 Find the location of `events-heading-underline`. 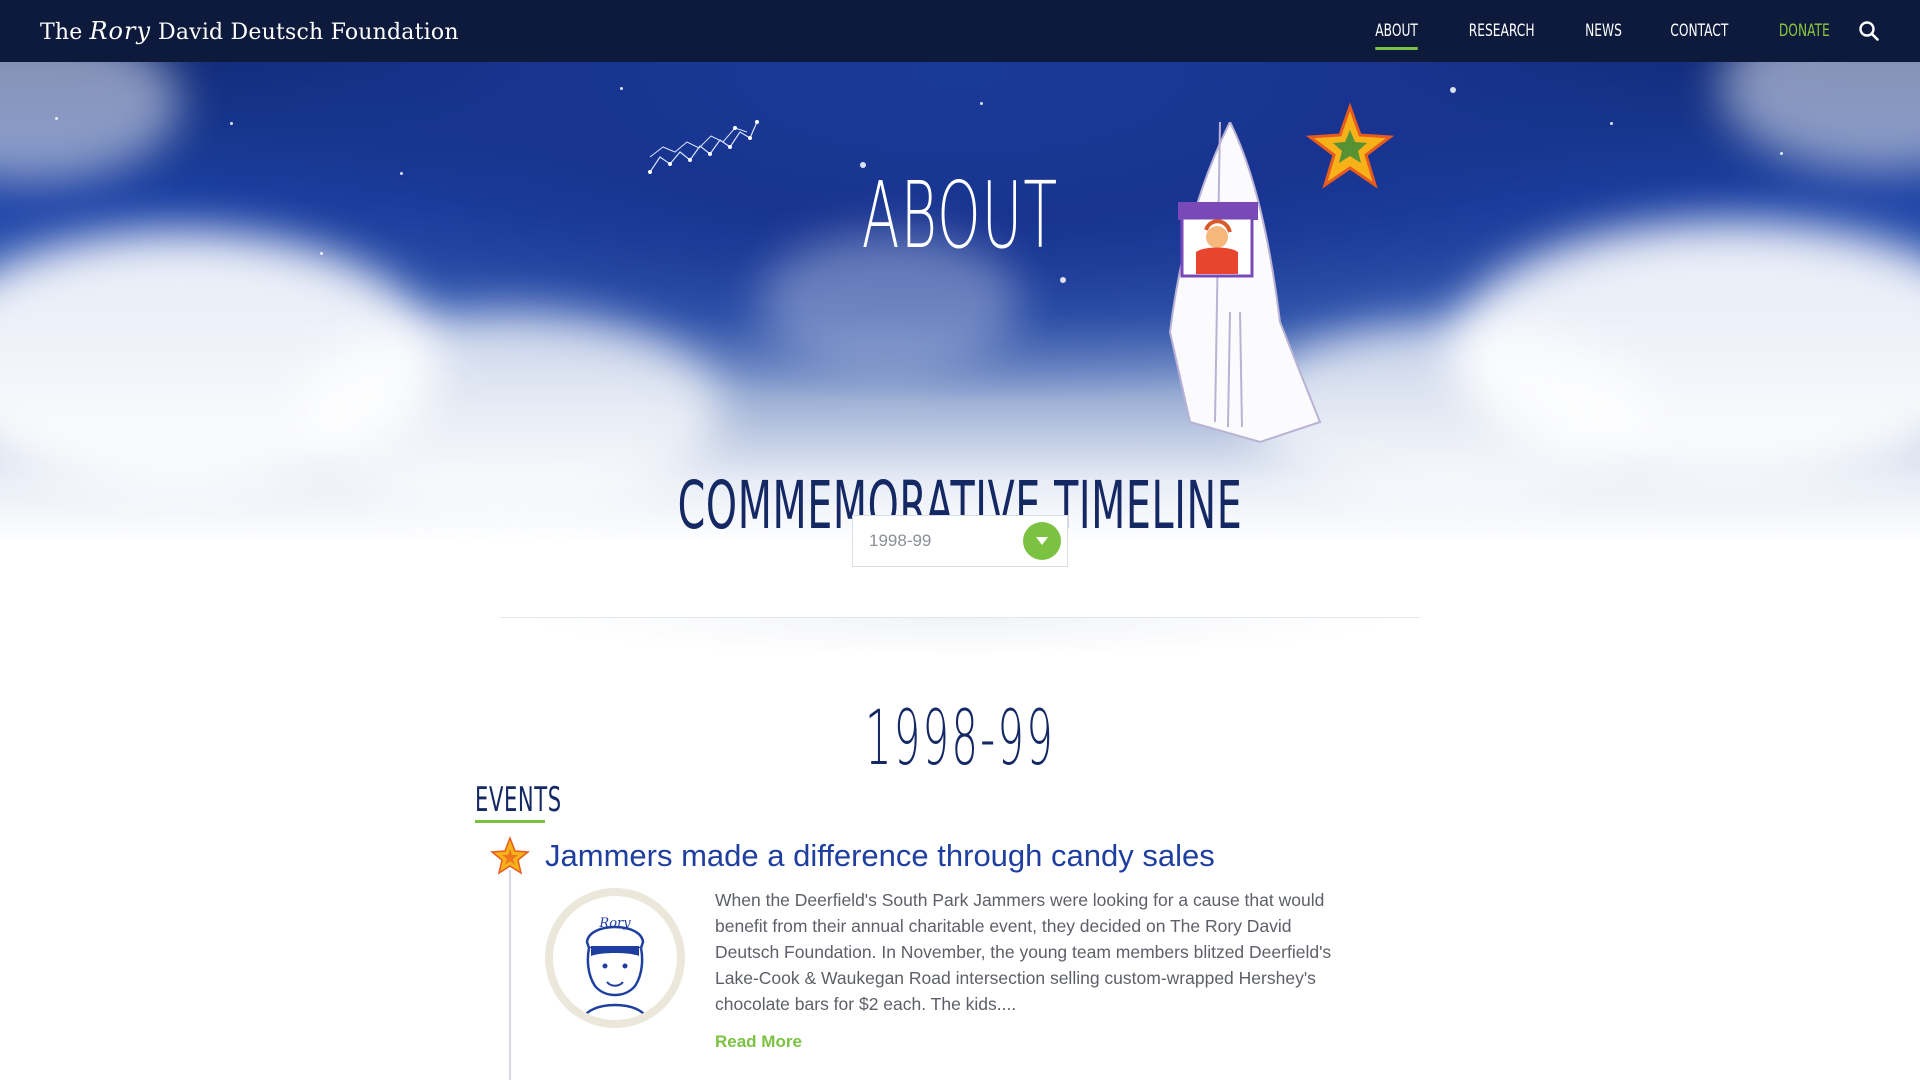

events-heading-underline is located at coordinates (510, 821).